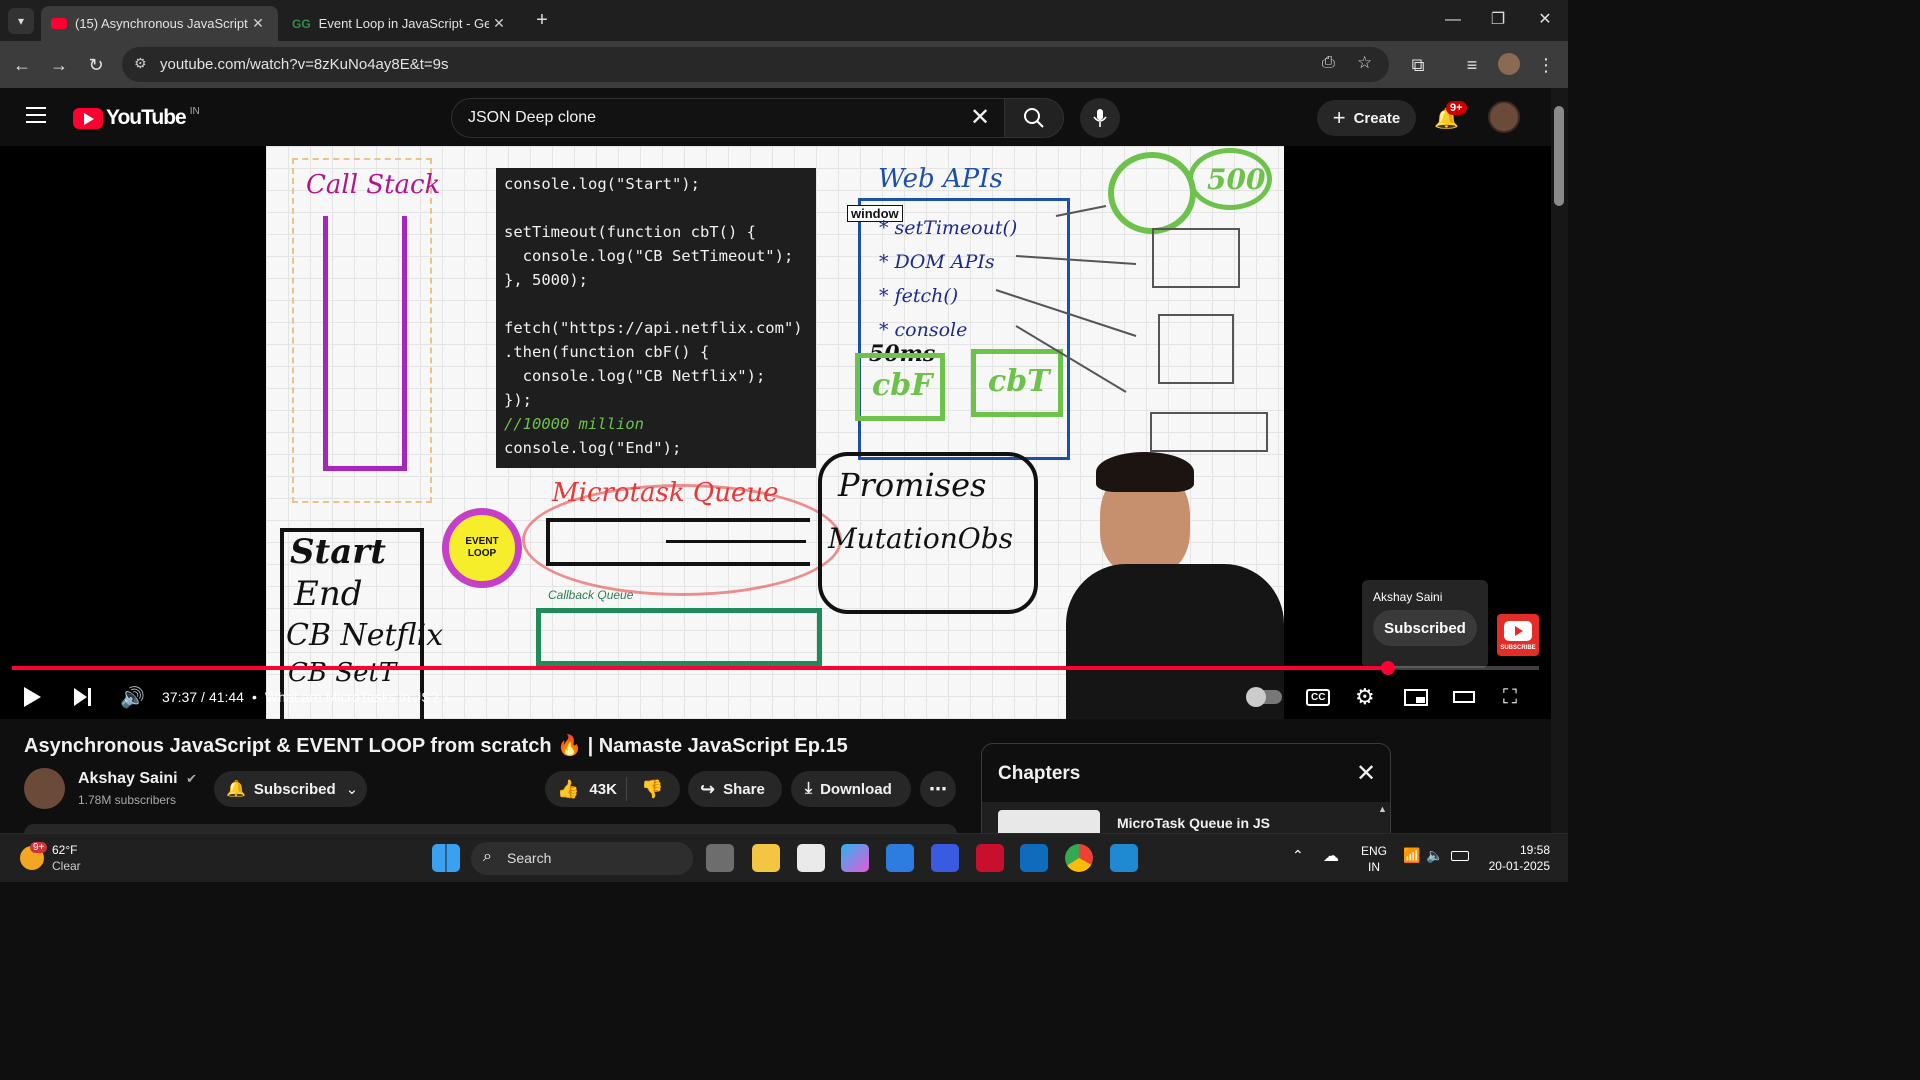 This screenshot has width=1920, height=1080. Describe the element at coordinates (400, 23) in the screenshot. I see `tab-geeks: GG Event Loop in JavaScript - Geek ✕` at that location.